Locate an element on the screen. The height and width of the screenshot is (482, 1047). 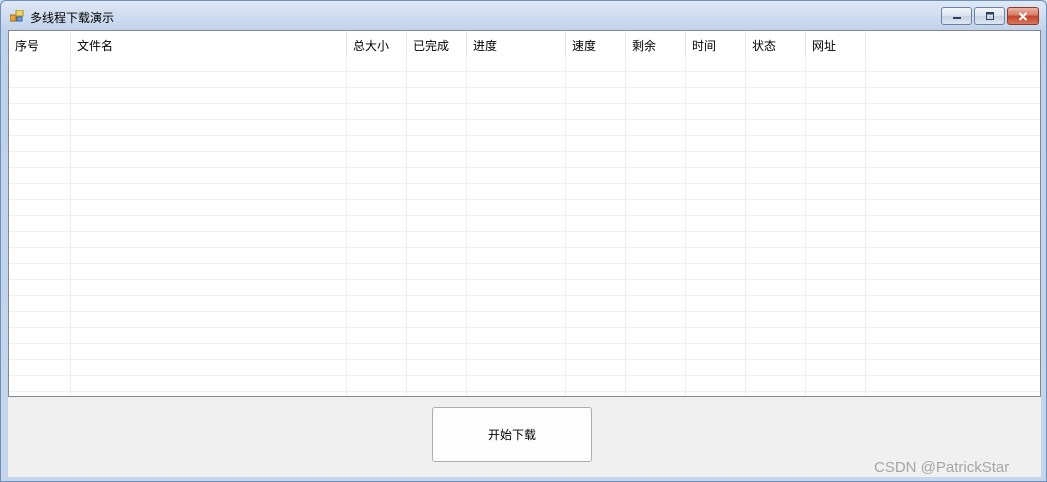
title-bar: 多线程下载演示 is located at coordinates (523, 16).